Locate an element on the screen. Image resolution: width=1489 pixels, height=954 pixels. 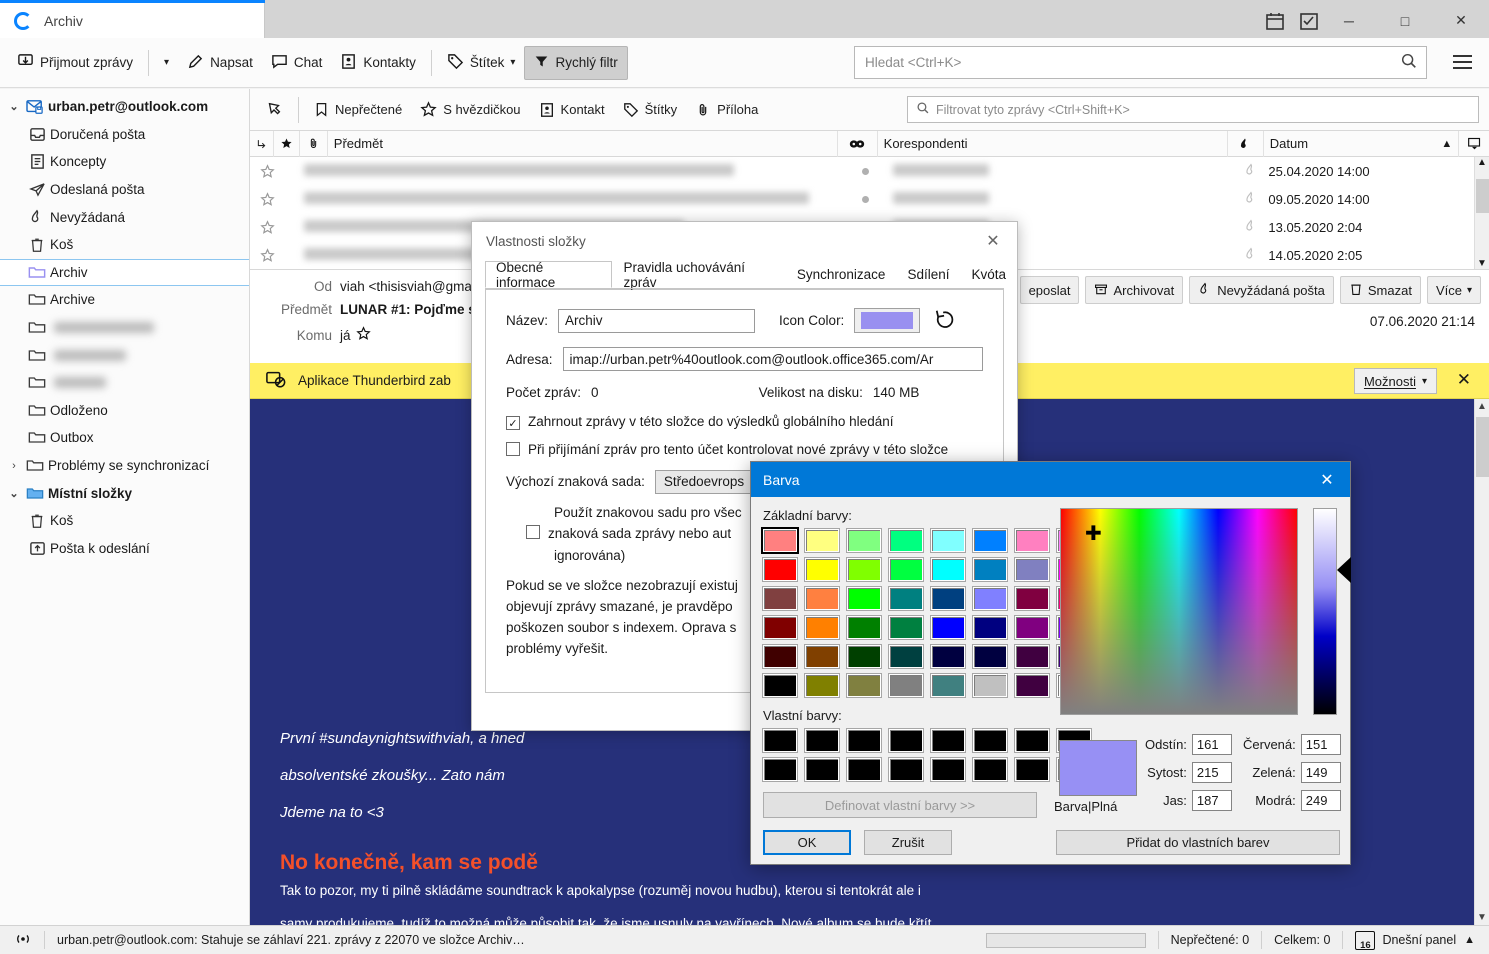
sidebar-item-archive: Archive is located at coordinates (124, 300).